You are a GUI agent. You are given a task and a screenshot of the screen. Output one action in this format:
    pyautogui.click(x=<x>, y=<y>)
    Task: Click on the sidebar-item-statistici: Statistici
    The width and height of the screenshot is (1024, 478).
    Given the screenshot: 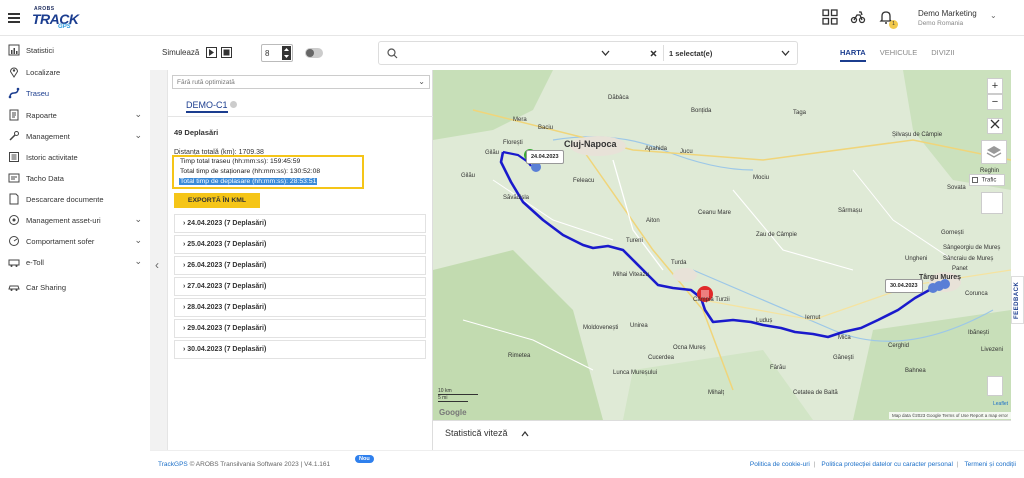 What is the action you would take?
    pyautogui.click(x=76, y=50)
    